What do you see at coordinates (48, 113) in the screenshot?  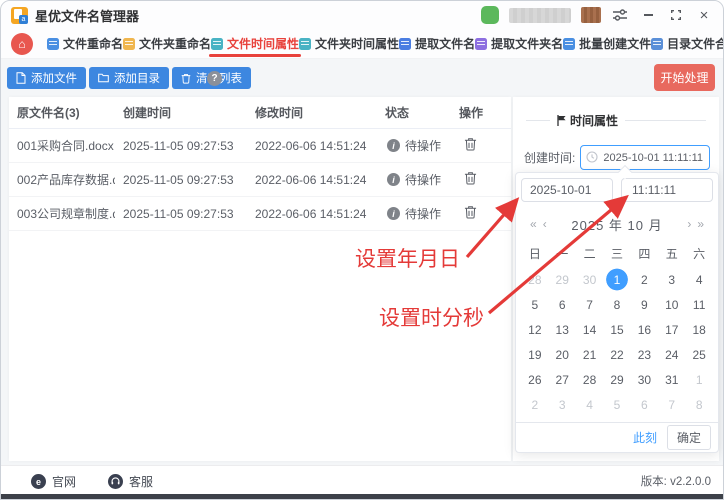 I see `column-header: 原文件名(3)` at bounding box center [48, 113].